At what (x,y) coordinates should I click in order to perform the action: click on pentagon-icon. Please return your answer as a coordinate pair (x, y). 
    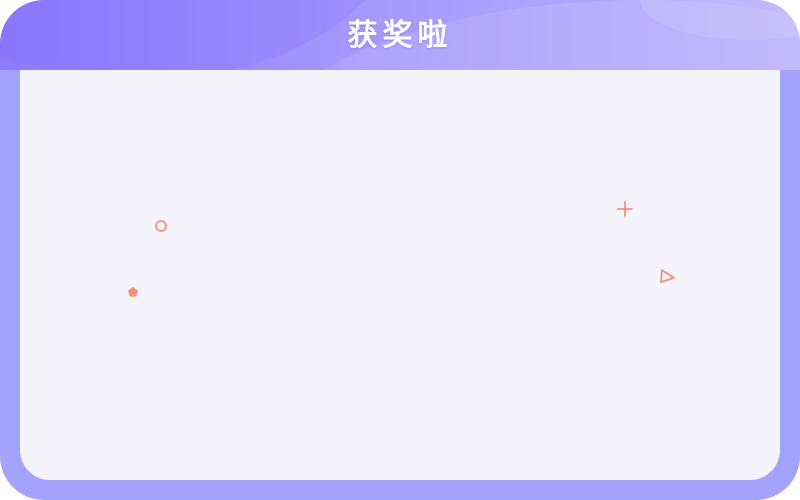
    Looking at the image, I should click on (133, 292).